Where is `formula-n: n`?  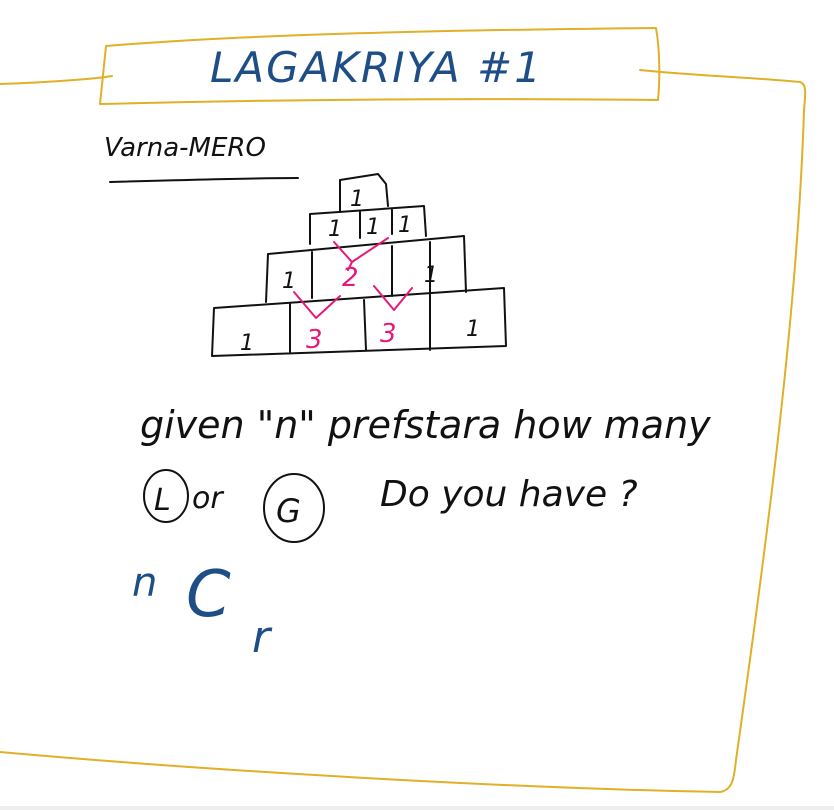
formula-n: n is located at coordinates (144, 583).